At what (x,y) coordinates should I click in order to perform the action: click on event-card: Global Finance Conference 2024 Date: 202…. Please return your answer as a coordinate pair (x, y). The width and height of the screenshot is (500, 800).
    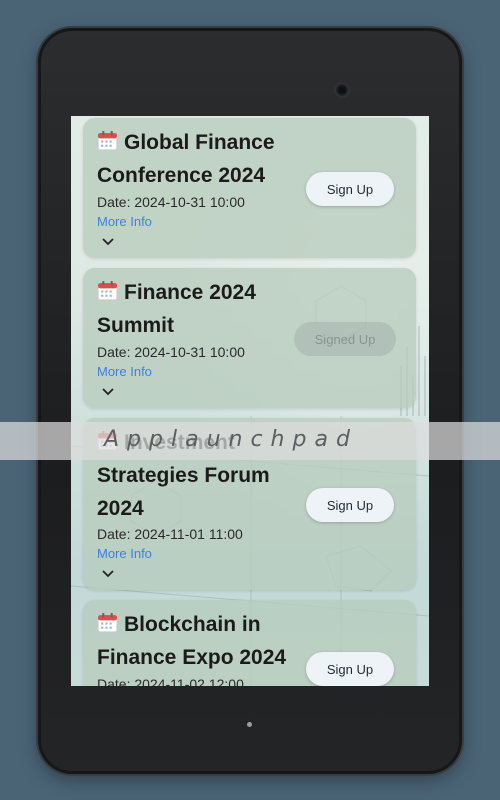
    Looking at the image, I should click on (249, 188).